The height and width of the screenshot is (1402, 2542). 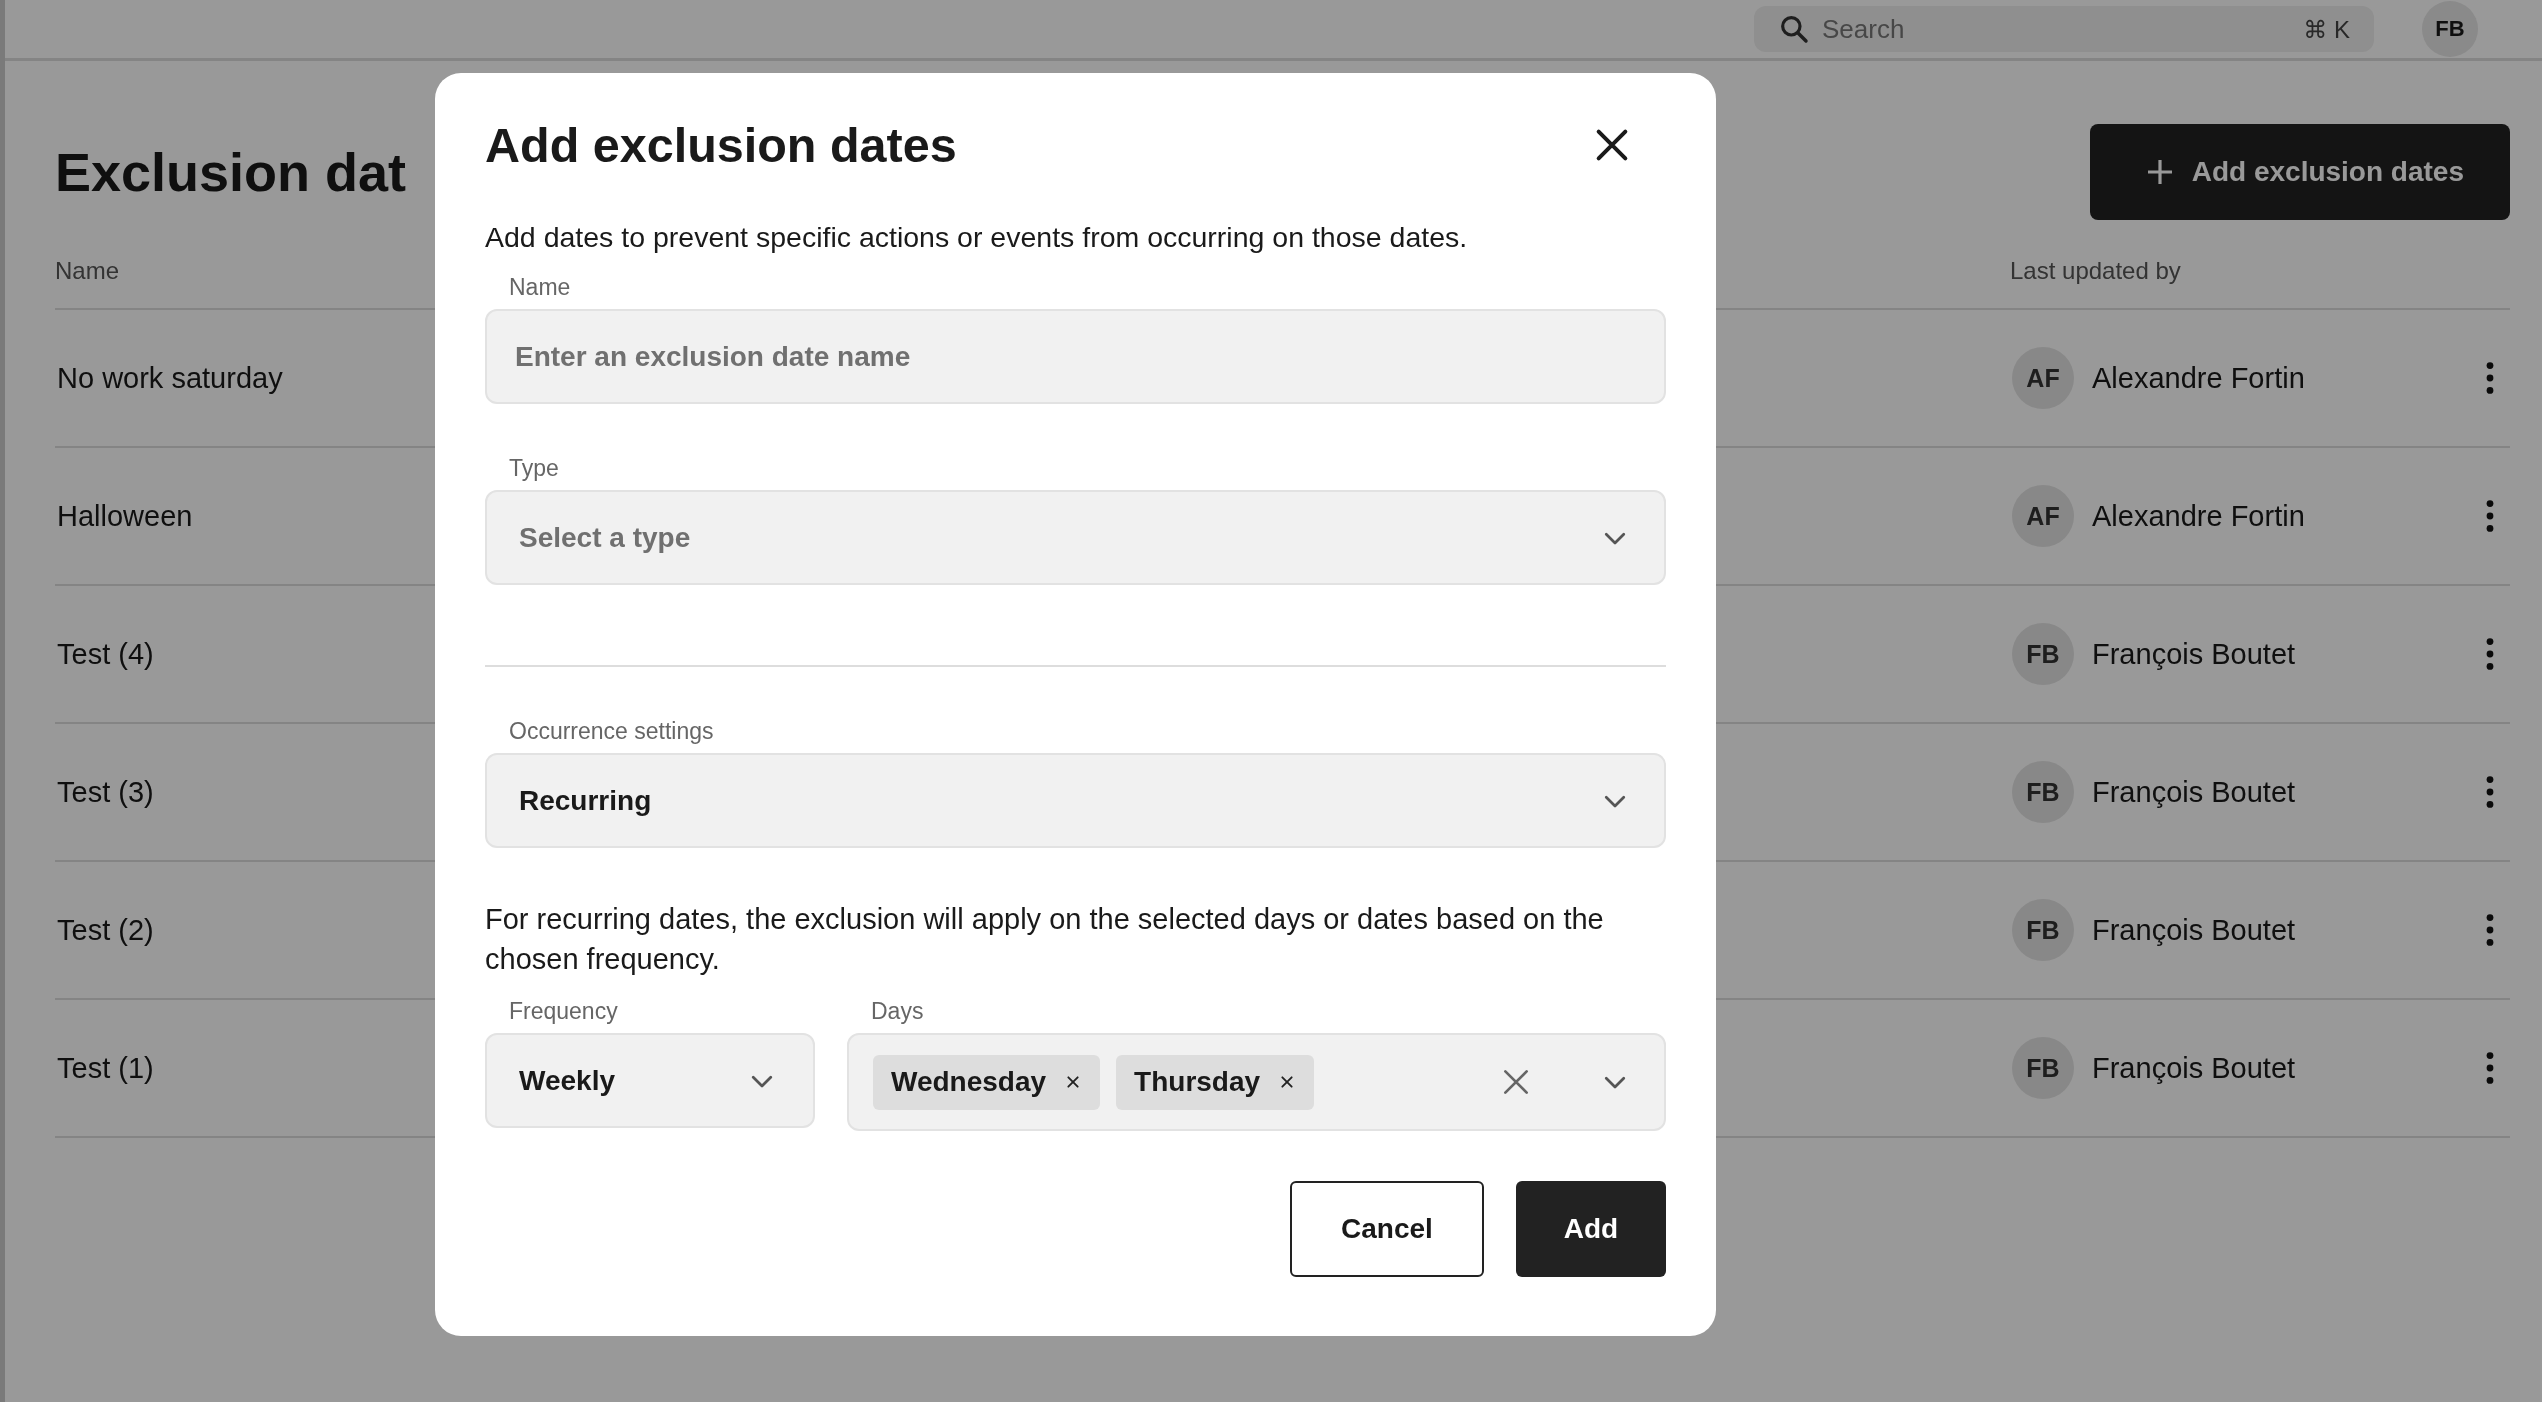 What do you see at coordinates (231, 172) in the screenshot?
I see `page-title: Exclusion dat` at bounding box center [231, 172].